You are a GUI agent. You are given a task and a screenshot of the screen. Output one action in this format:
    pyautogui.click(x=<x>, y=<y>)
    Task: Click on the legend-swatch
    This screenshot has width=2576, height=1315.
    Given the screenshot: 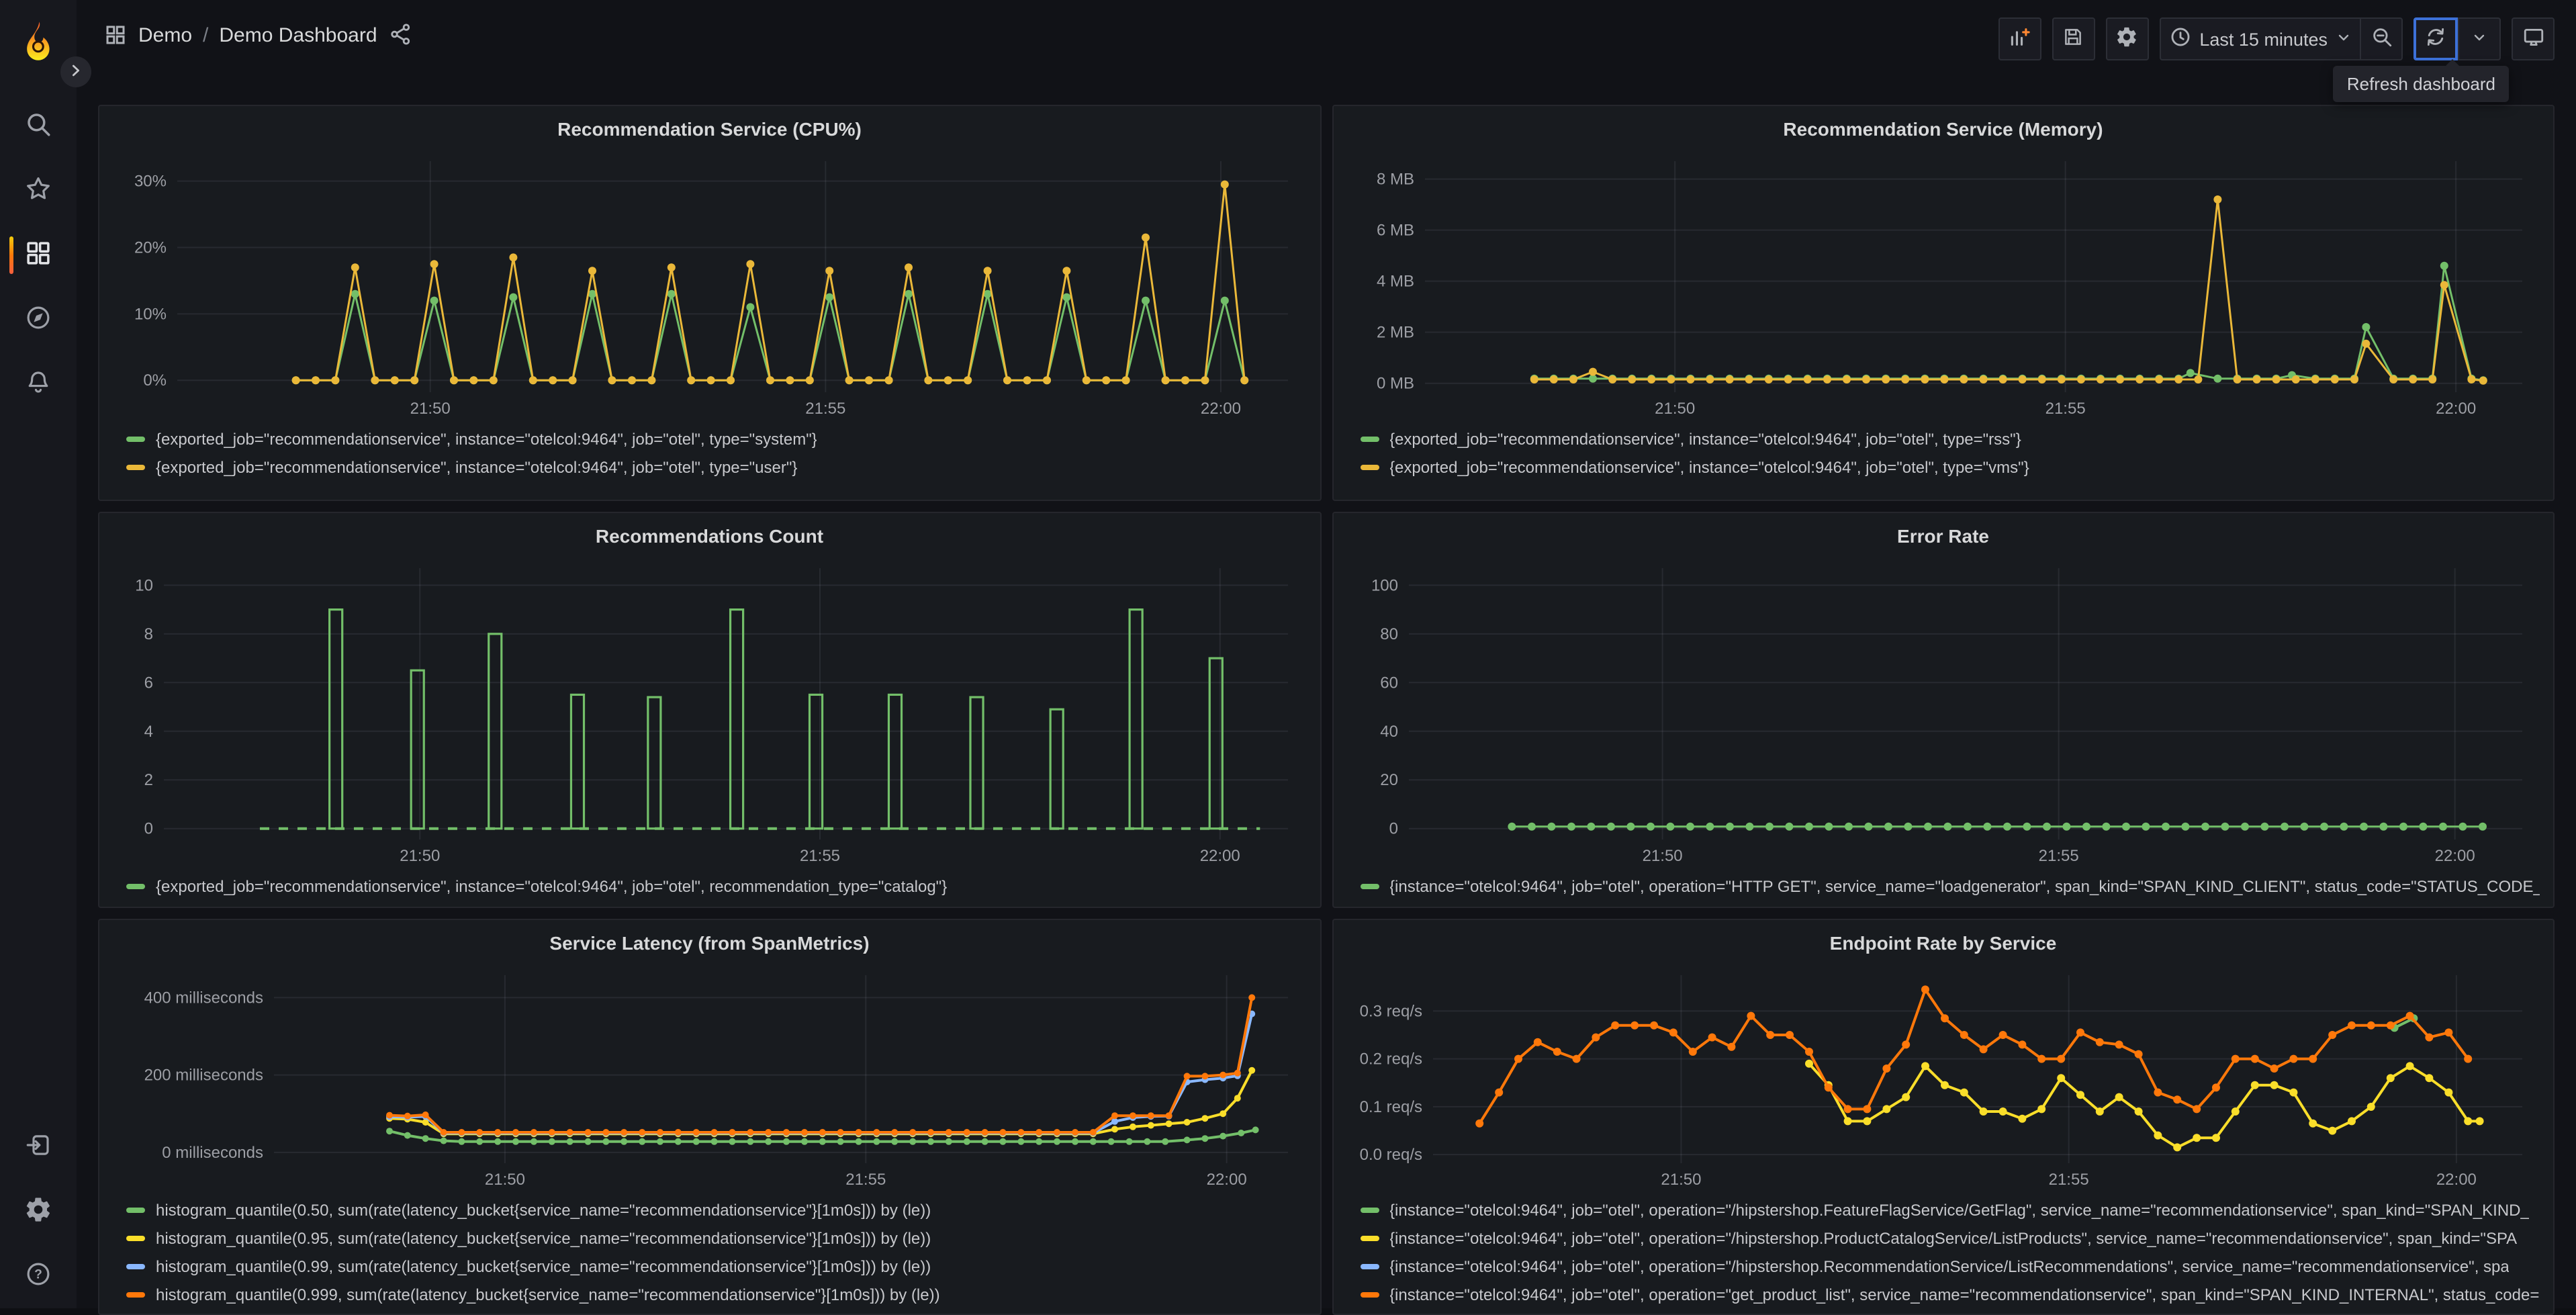 What is the action you would take?
    pyautogui.click(x=135, y=466)
    